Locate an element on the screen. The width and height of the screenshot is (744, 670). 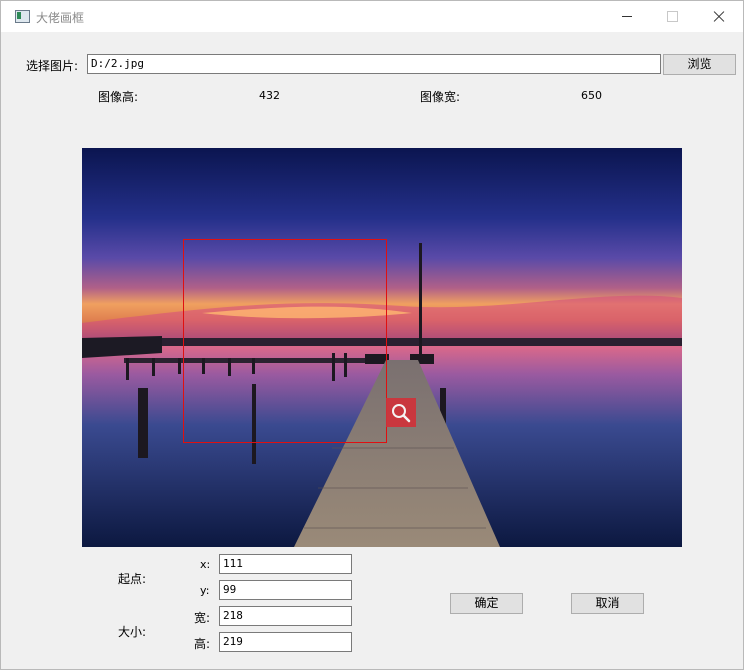
selection-rectangle is located at coordinates (285, 341).